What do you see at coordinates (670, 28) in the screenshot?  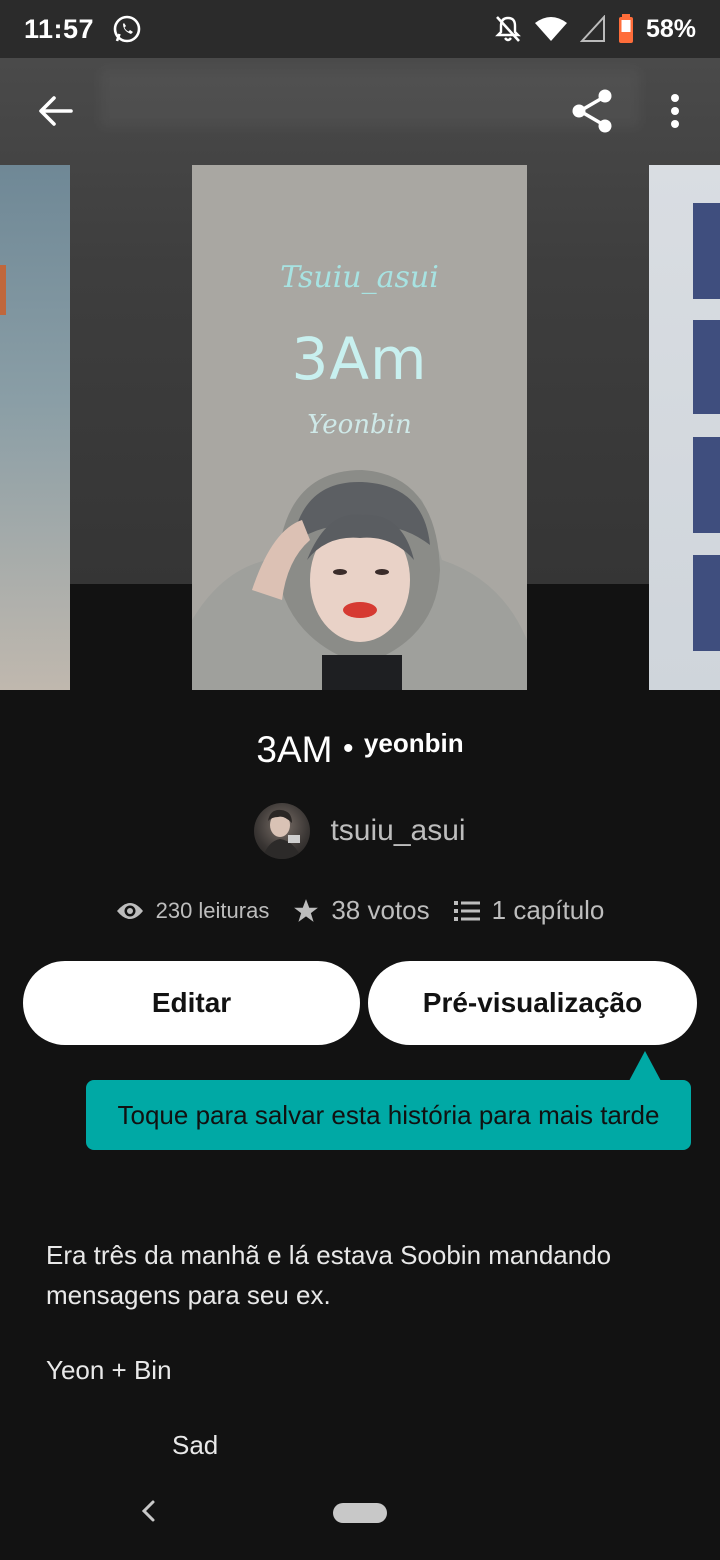 I see `battery-percent: 58%` at bounding box center [670, 28].